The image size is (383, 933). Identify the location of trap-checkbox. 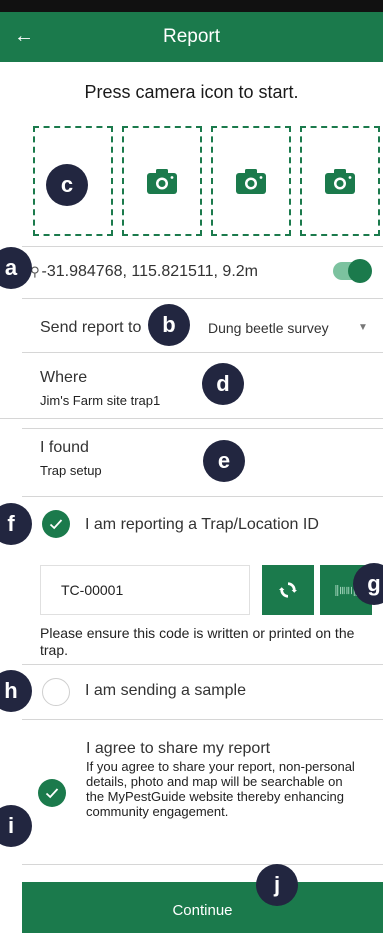
(56, 524).